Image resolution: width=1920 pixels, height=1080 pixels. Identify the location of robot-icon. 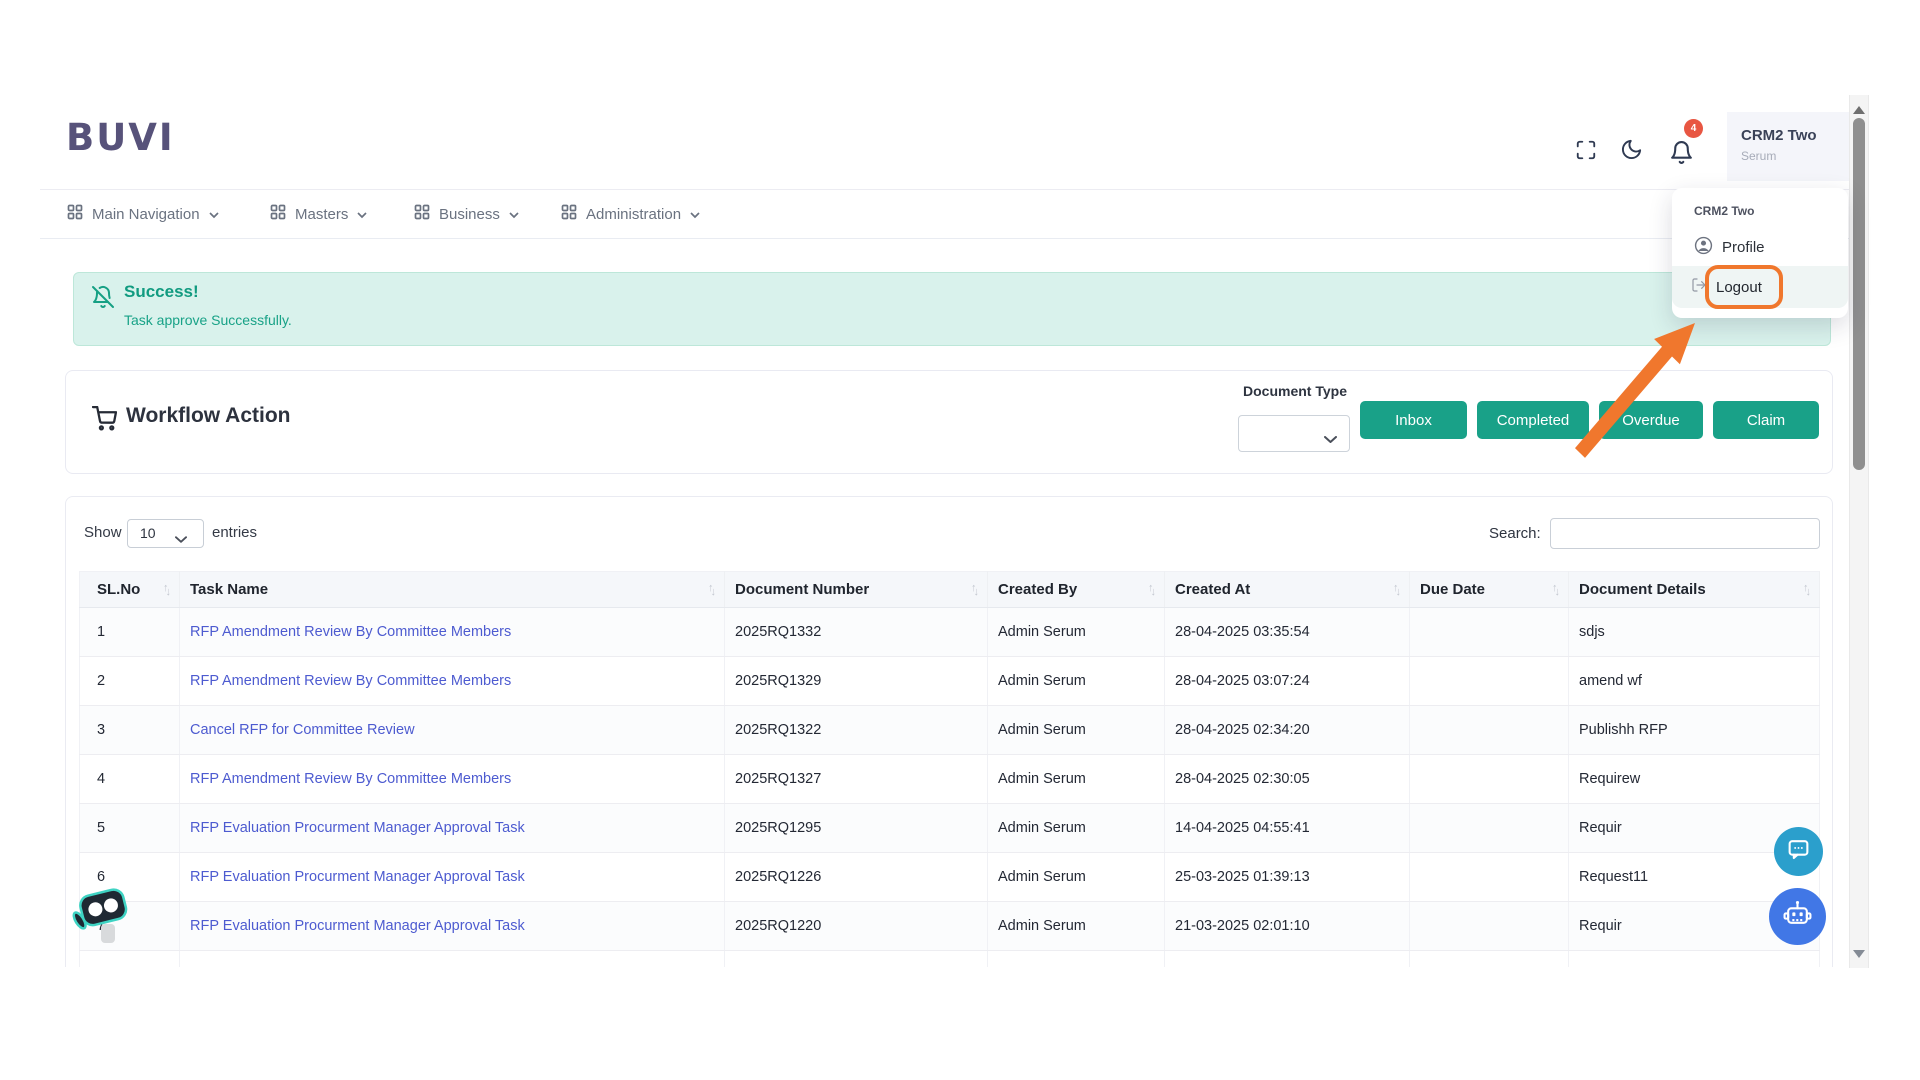
(1797, 917).